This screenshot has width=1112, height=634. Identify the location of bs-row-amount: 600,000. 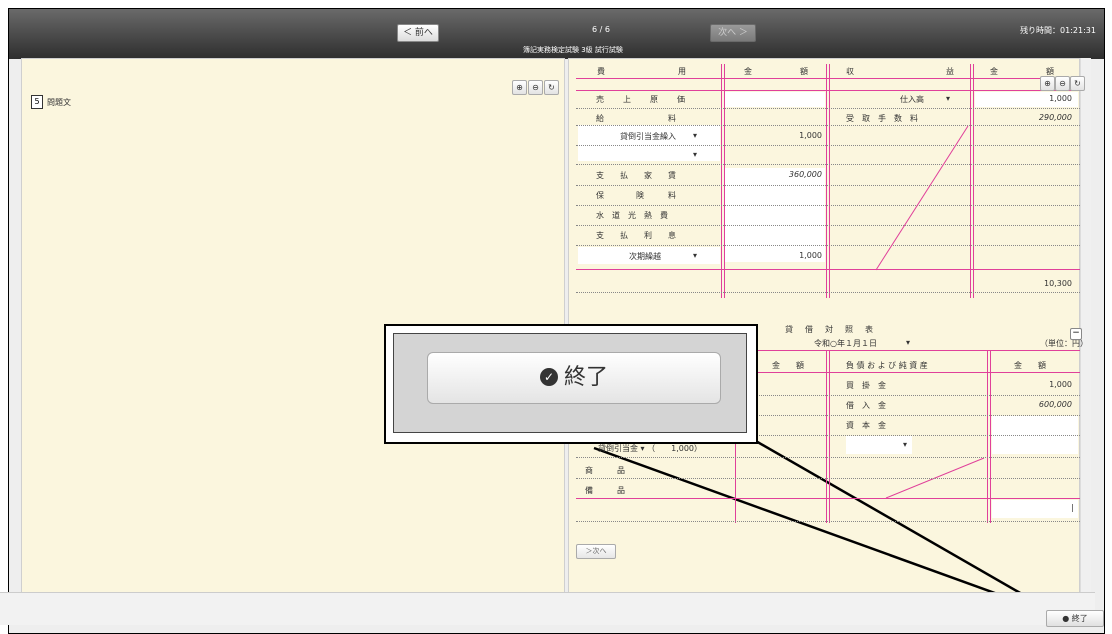
(1055, 404).